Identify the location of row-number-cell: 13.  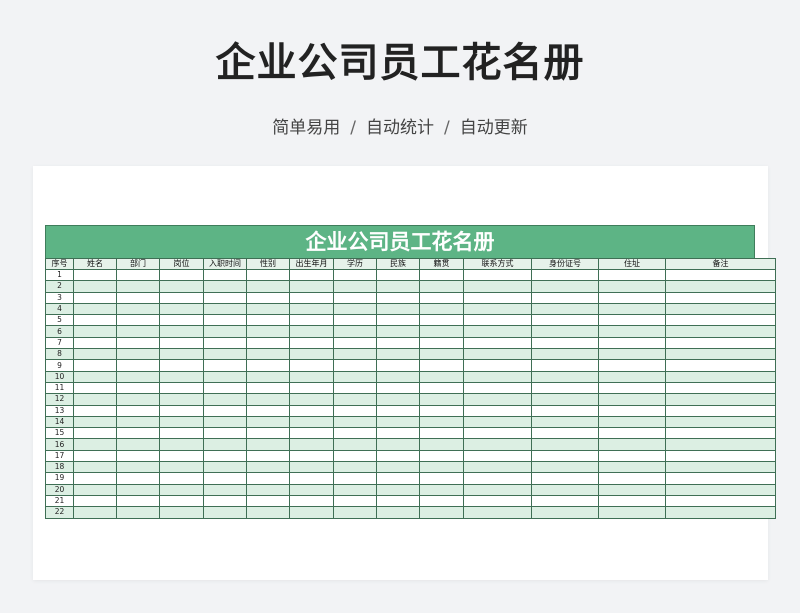
(59, 410).